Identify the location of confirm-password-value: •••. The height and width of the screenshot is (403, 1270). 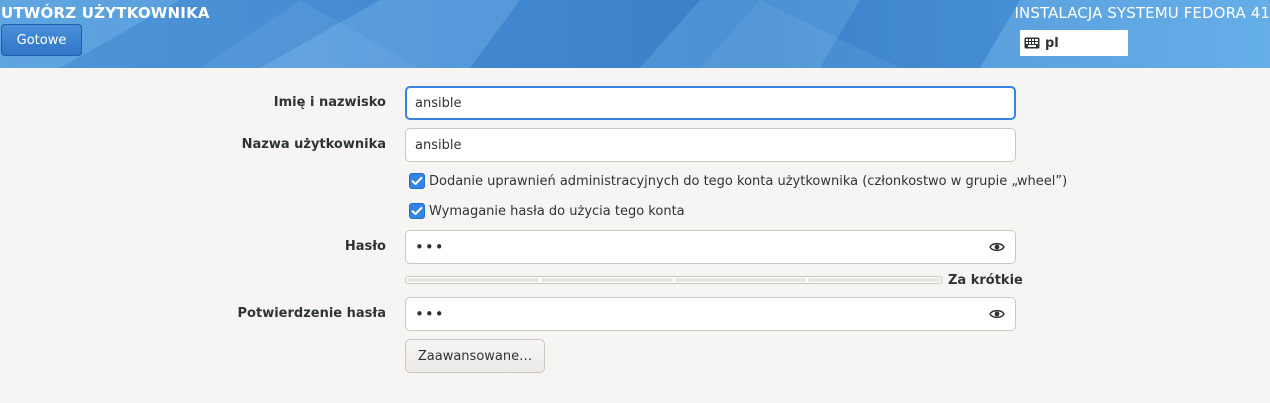
(430, 314).